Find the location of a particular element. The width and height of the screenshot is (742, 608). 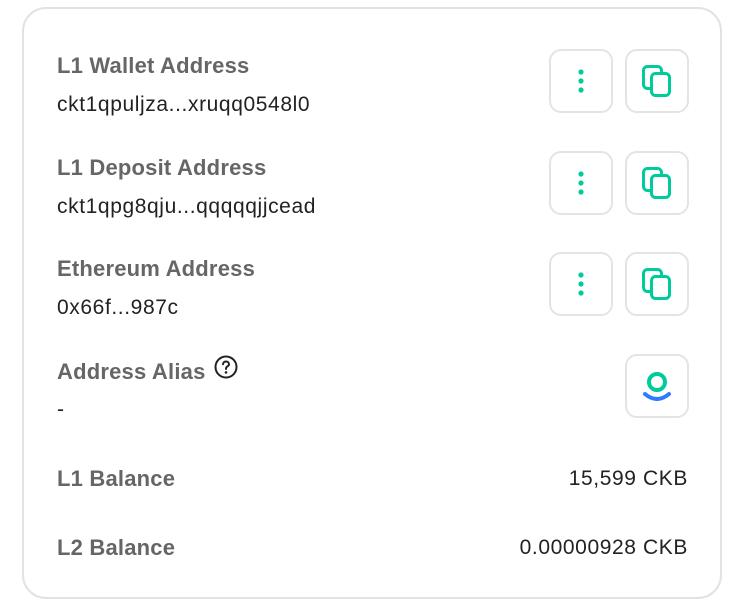

alias-label-wrapper: Address Alias is located at coordinates (147, 371).